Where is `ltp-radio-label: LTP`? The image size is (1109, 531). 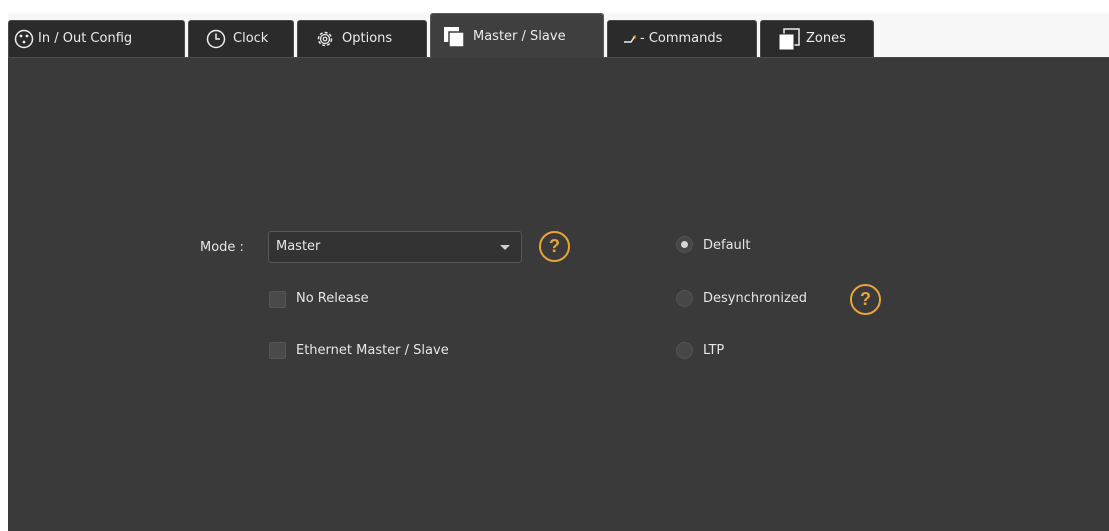
ltp-radio-label: LTP is located at coordinates (714, 350).